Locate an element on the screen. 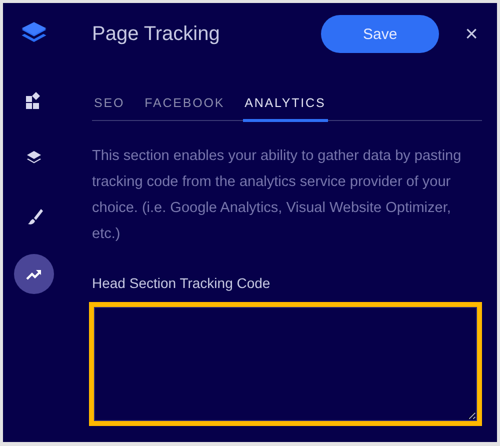 This screenshot has height=446, width=500. sidebar-trend-button is located at coordinates (34, 274).